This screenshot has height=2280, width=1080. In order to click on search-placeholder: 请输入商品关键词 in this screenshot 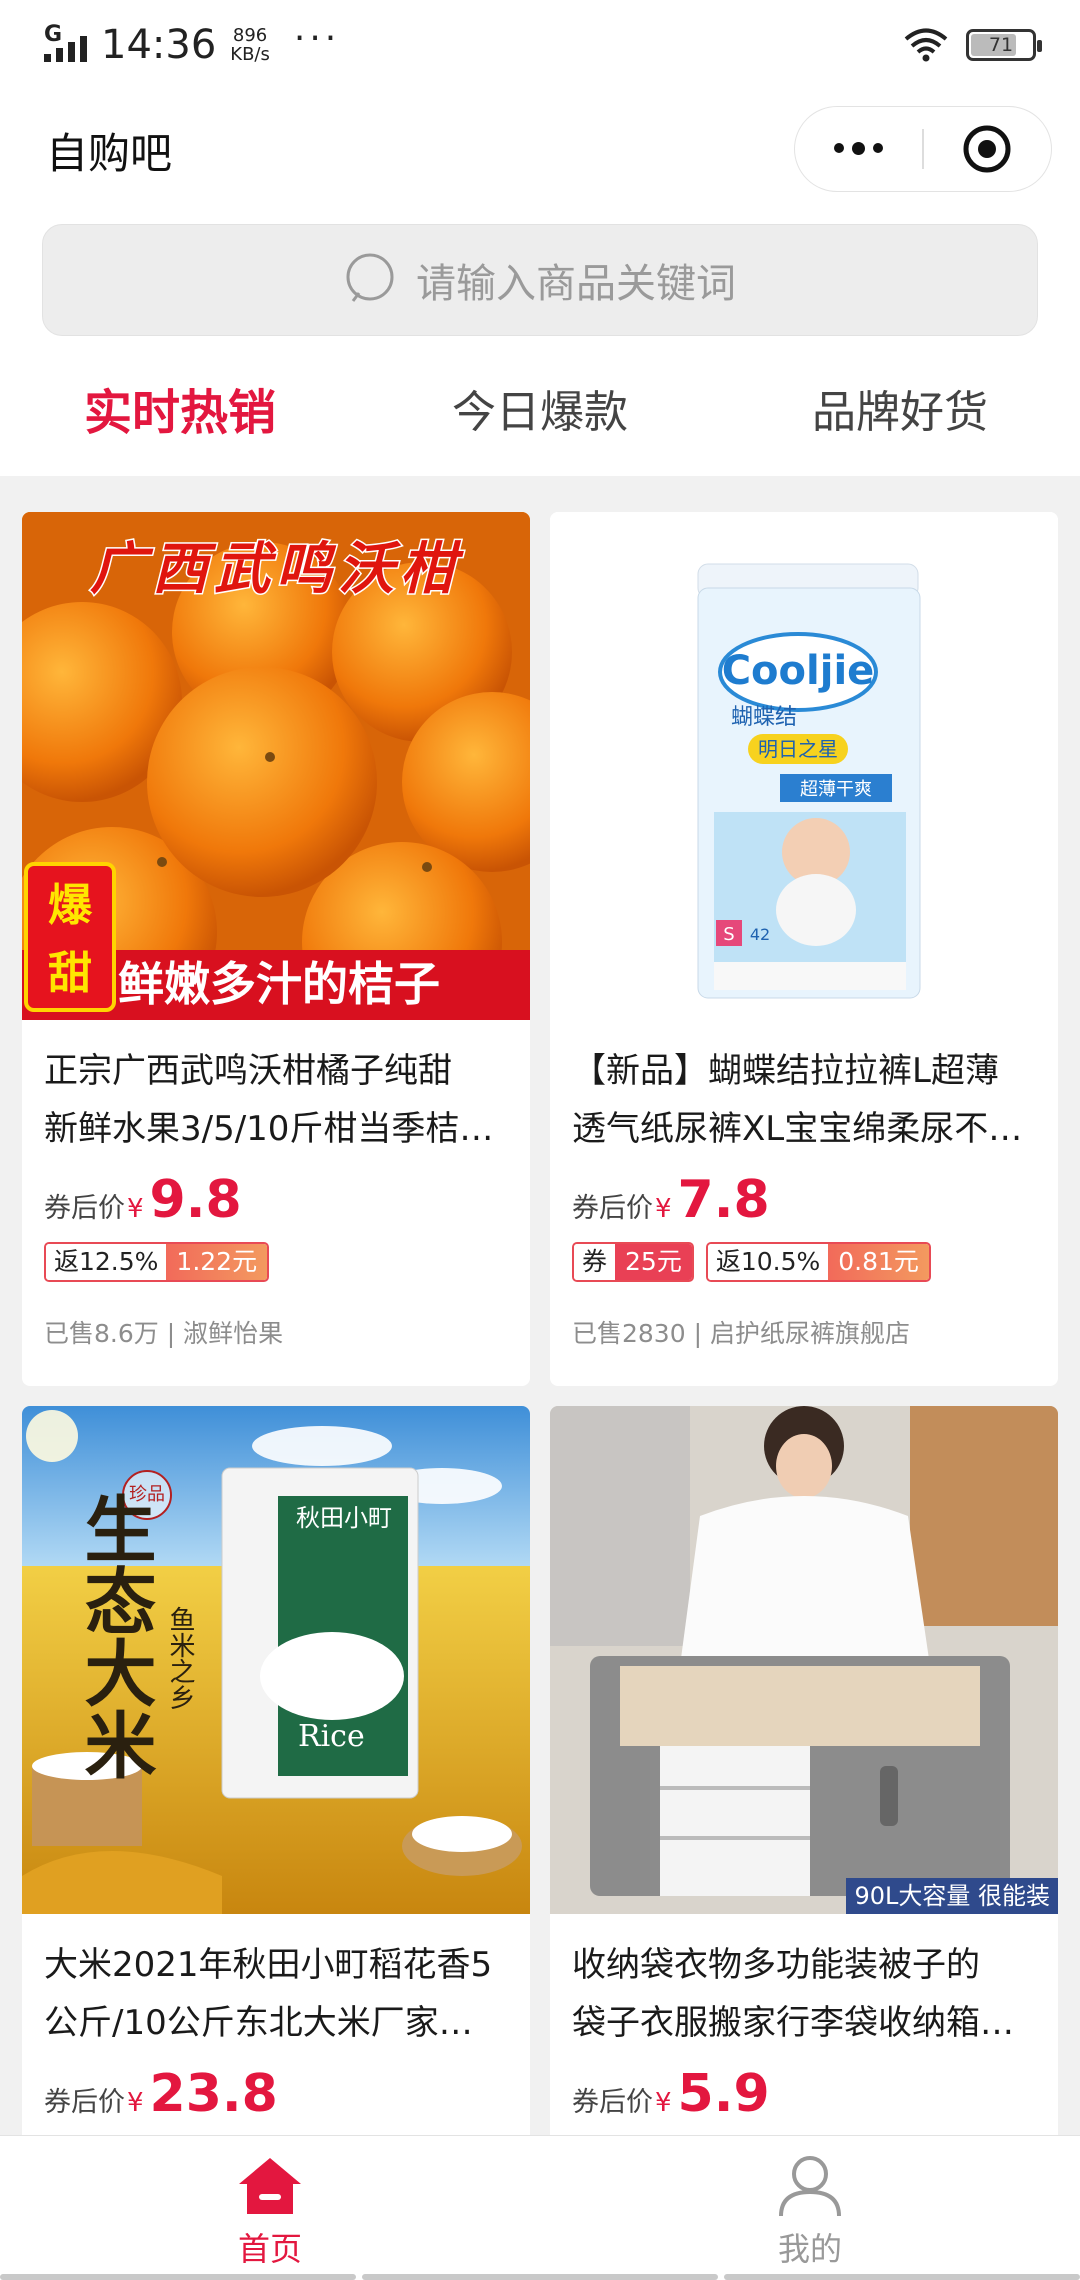, I will do `click(576, 284)`.